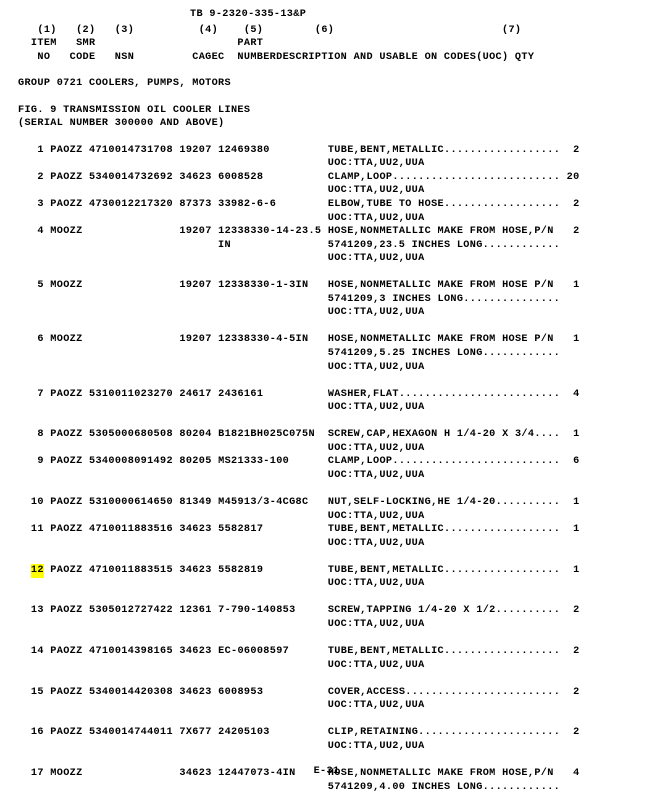  What do you see at coordinates (141, 30) in the screenshot?
I see `header-left-col-numbers: (1) (2) (3) (4) (5)` at bounding box center [141, 30].